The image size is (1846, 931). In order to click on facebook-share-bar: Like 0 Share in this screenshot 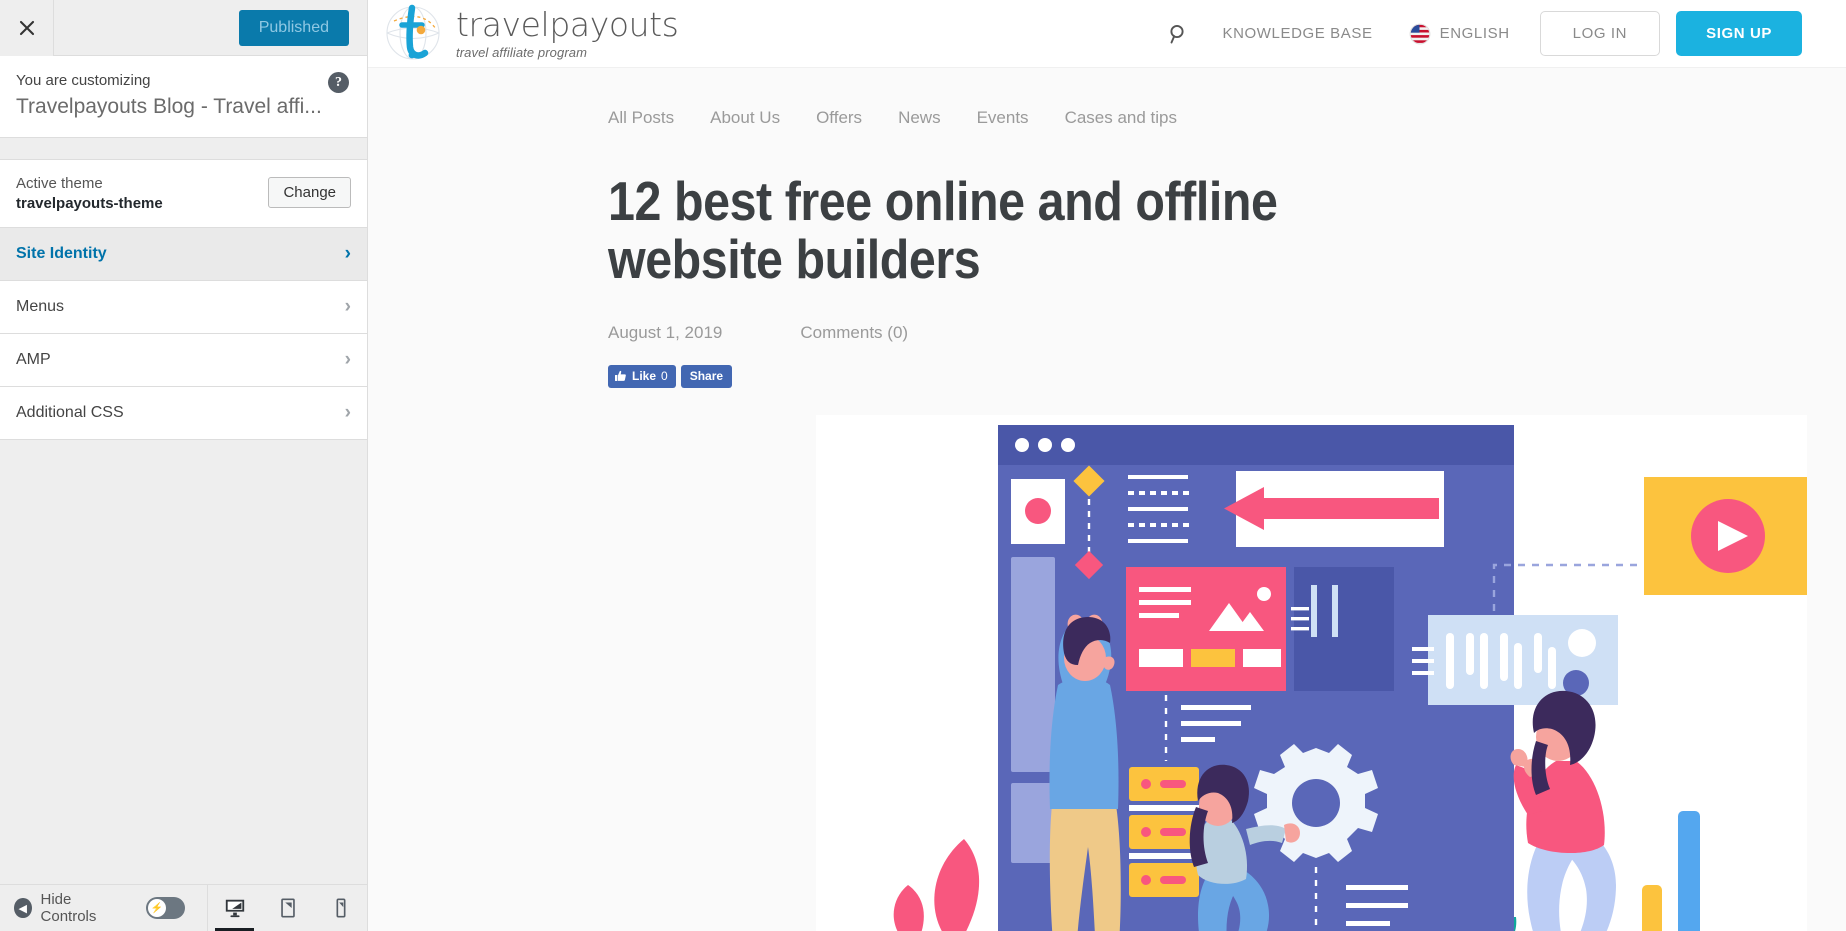, I will do `click(1227, 376)`.